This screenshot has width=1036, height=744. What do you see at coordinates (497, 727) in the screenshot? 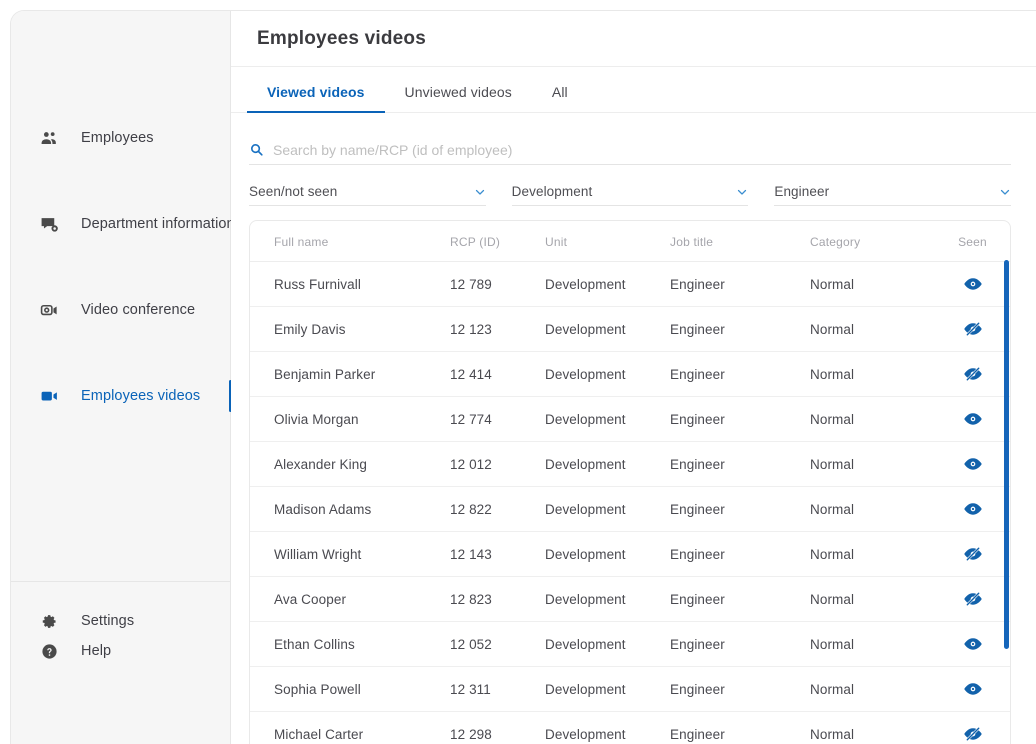
I see `cell-rcp-id: 12 298` at bounding box center [497, 727].